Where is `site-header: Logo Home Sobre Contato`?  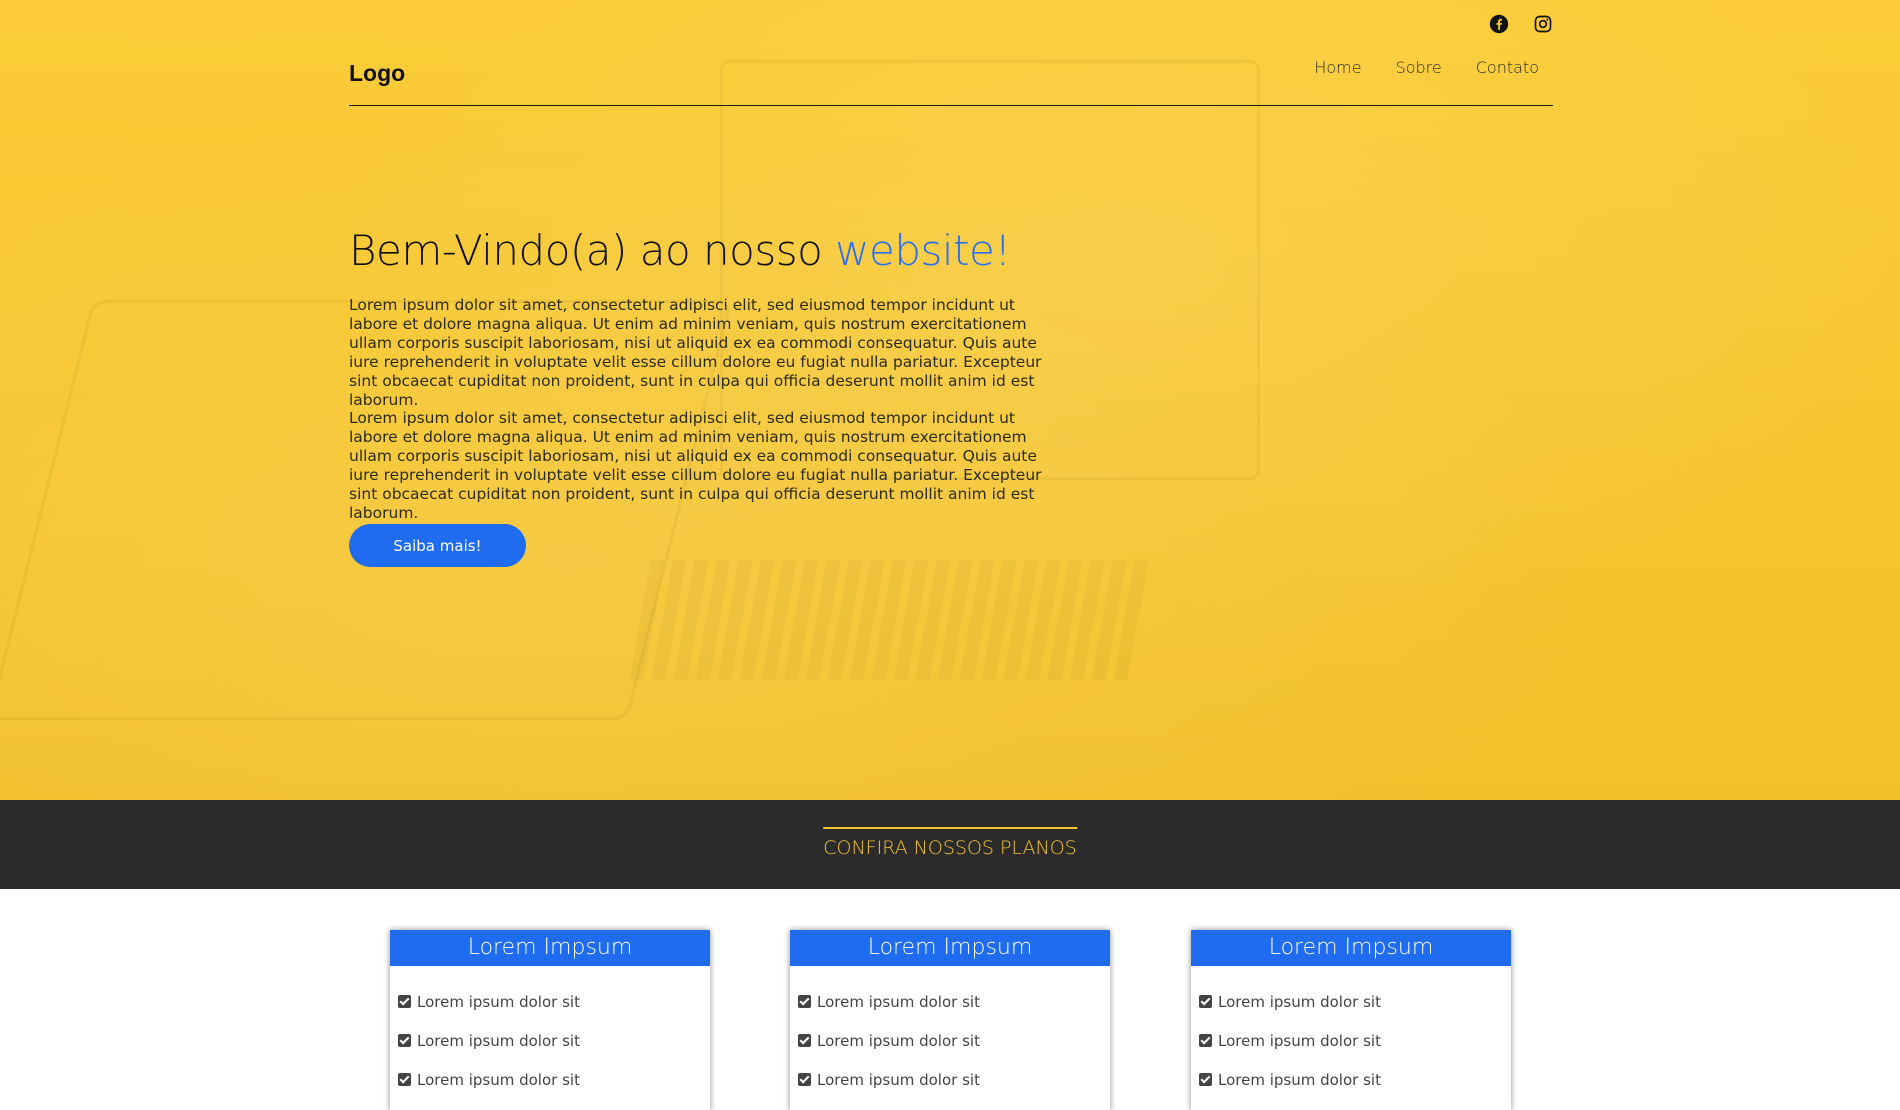 site-header: Logo Home Sobre Contato is located at coordinates (951, 81).